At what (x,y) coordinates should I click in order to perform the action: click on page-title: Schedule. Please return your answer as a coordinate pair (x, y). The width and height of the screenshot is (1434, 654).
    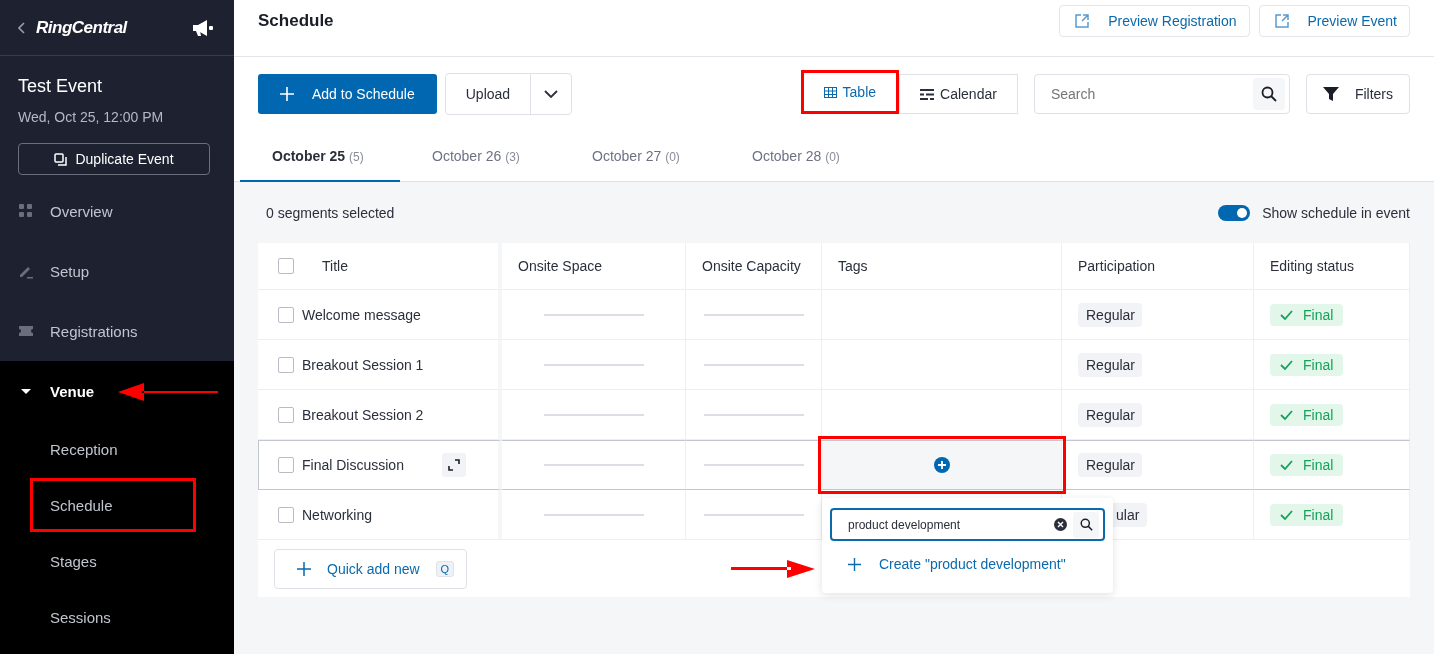
    Looking at the image, I should click on (296, 21).